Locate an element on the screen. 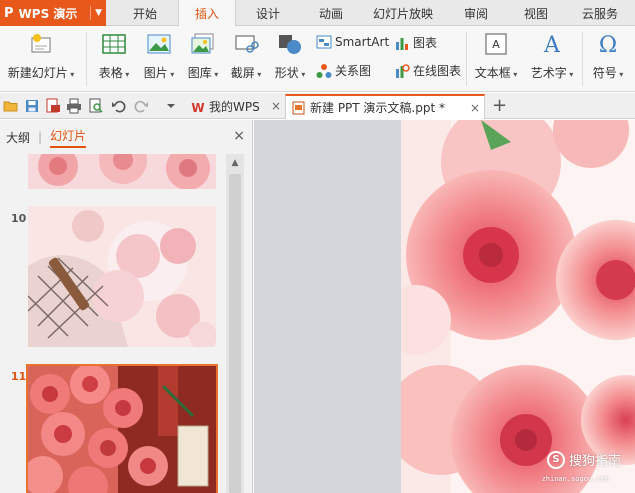 The width and height of the screenshot is (635, 493). smartart-icon is located at coordinates (324, 42).